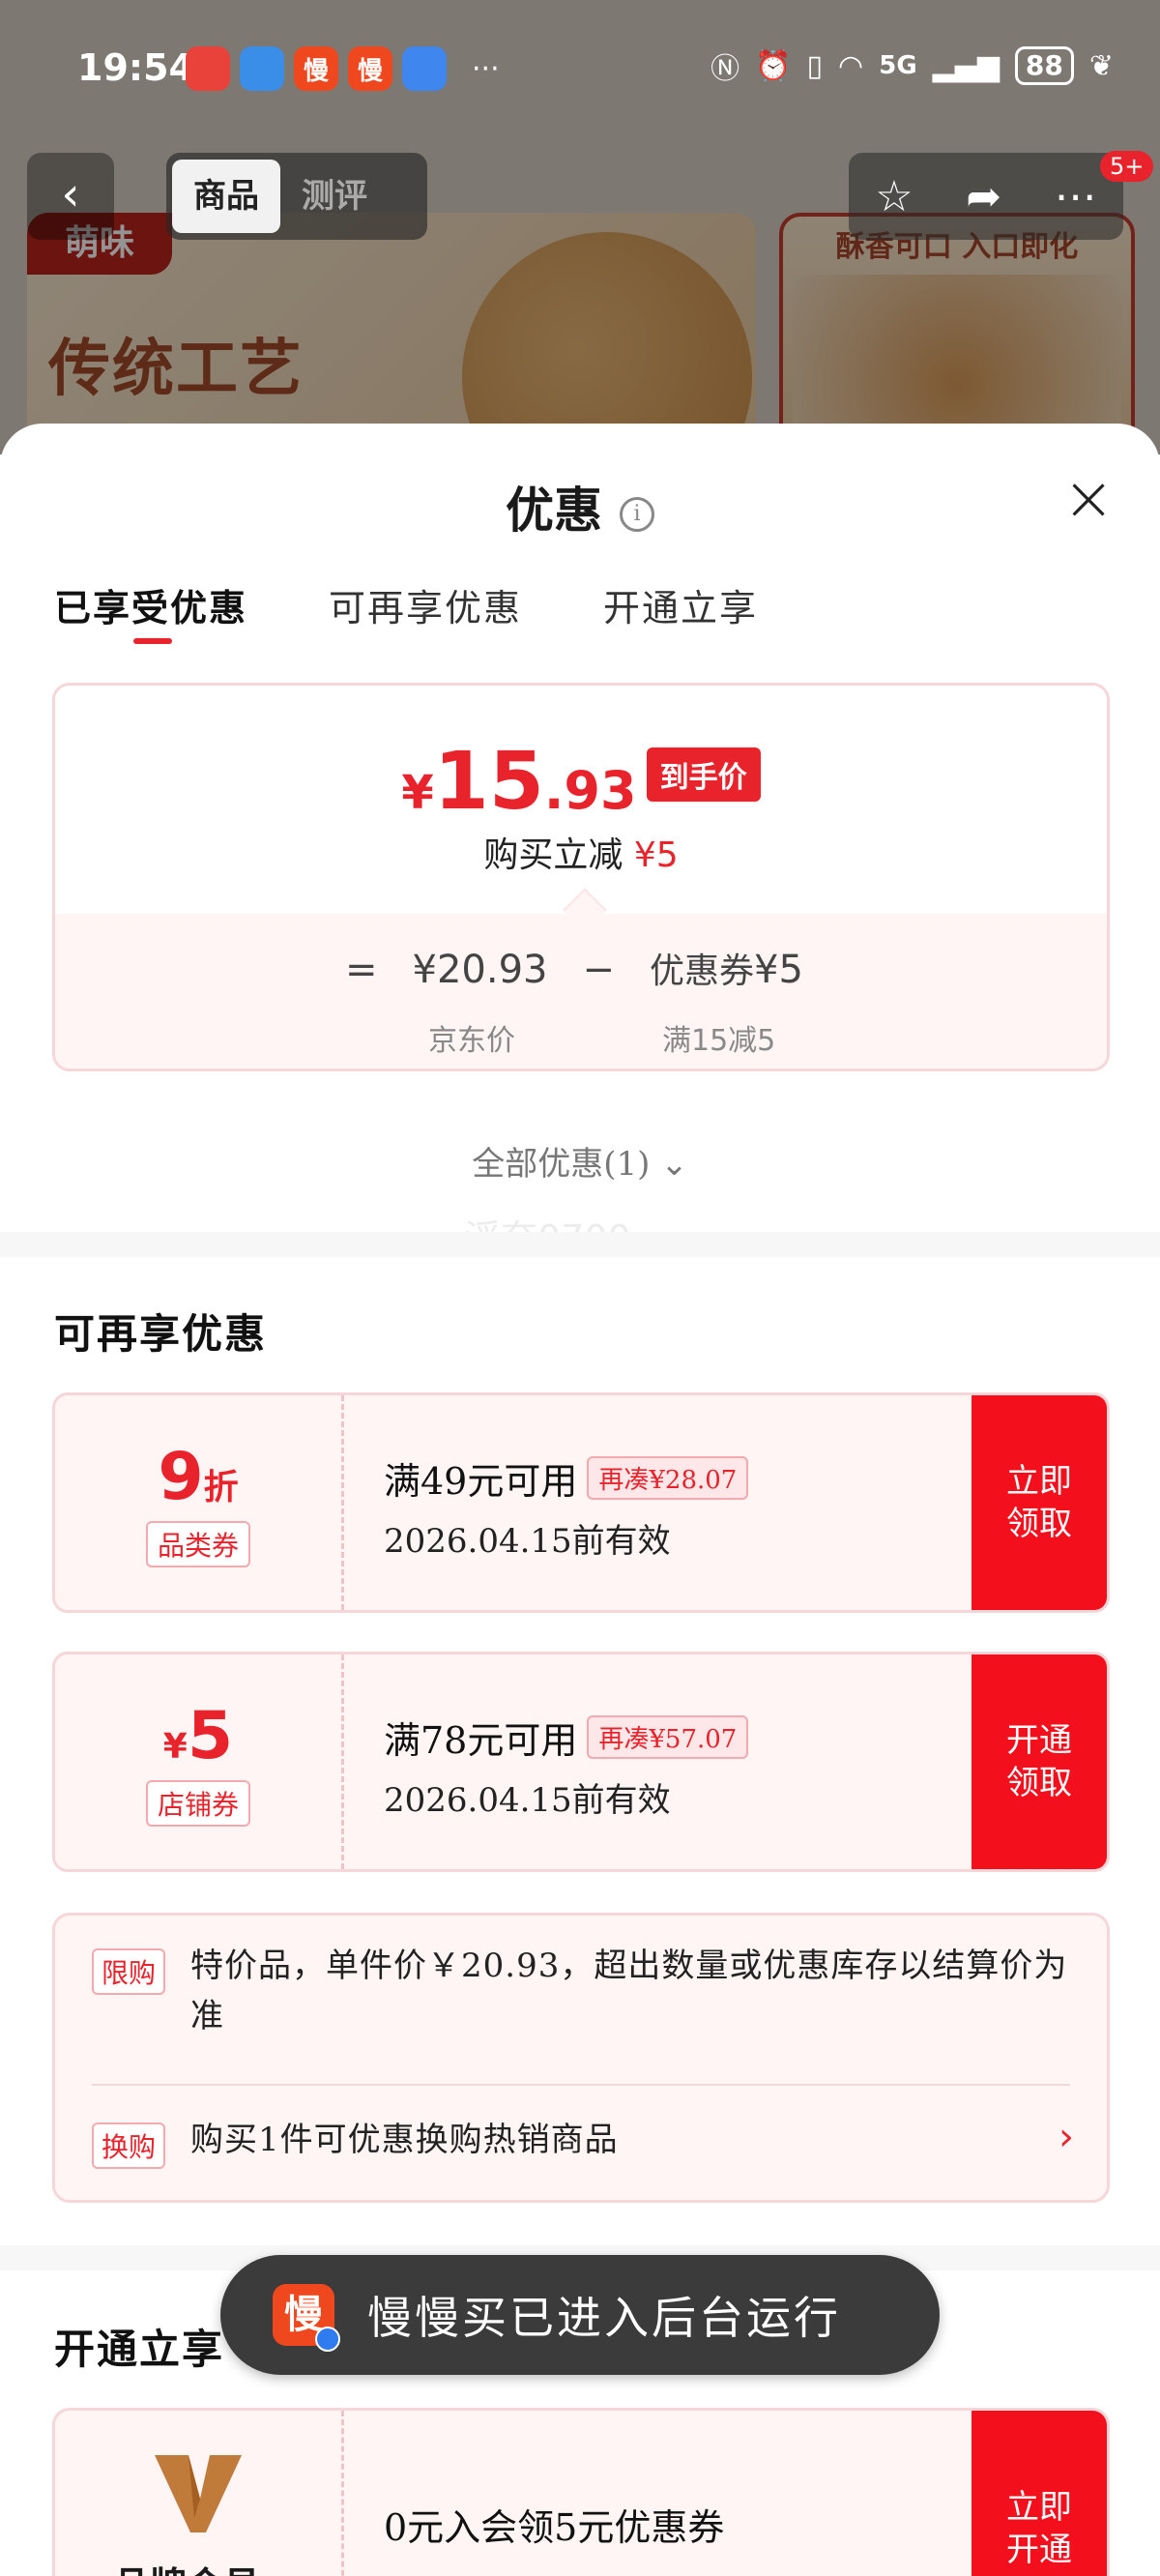  I want to click on status-time: 19:54, so click(135, 67).